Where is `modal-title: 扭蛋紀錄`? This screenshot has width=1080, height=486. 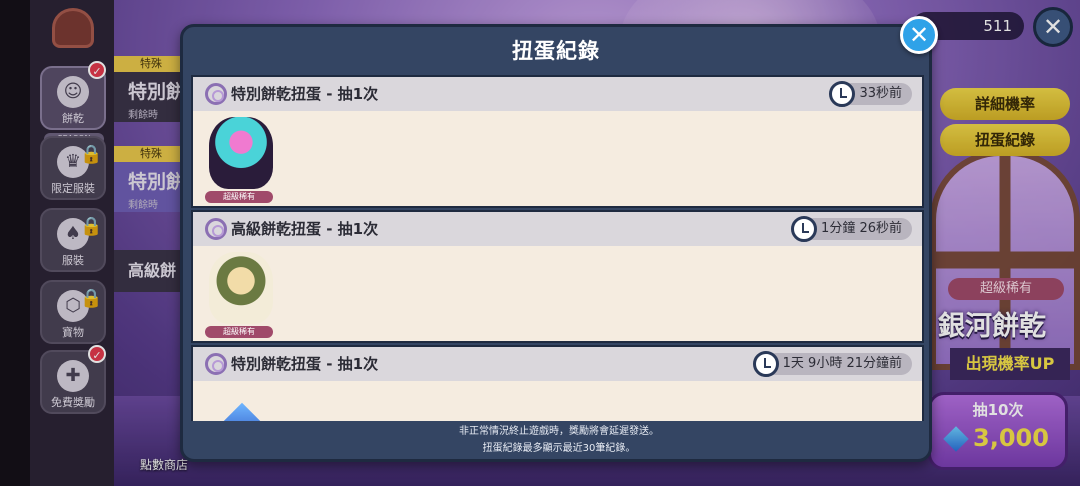
modal-title: 扭蛋紀錄 is located at coordinates (556, 51).